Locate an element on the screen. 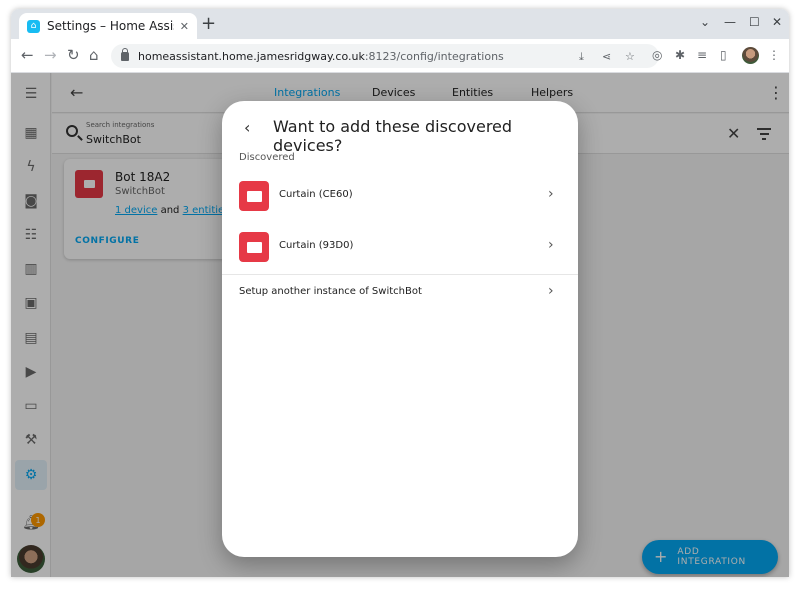 The image size is (800, 599). reload-icon: ↻ is located at coordinates (73, 55).